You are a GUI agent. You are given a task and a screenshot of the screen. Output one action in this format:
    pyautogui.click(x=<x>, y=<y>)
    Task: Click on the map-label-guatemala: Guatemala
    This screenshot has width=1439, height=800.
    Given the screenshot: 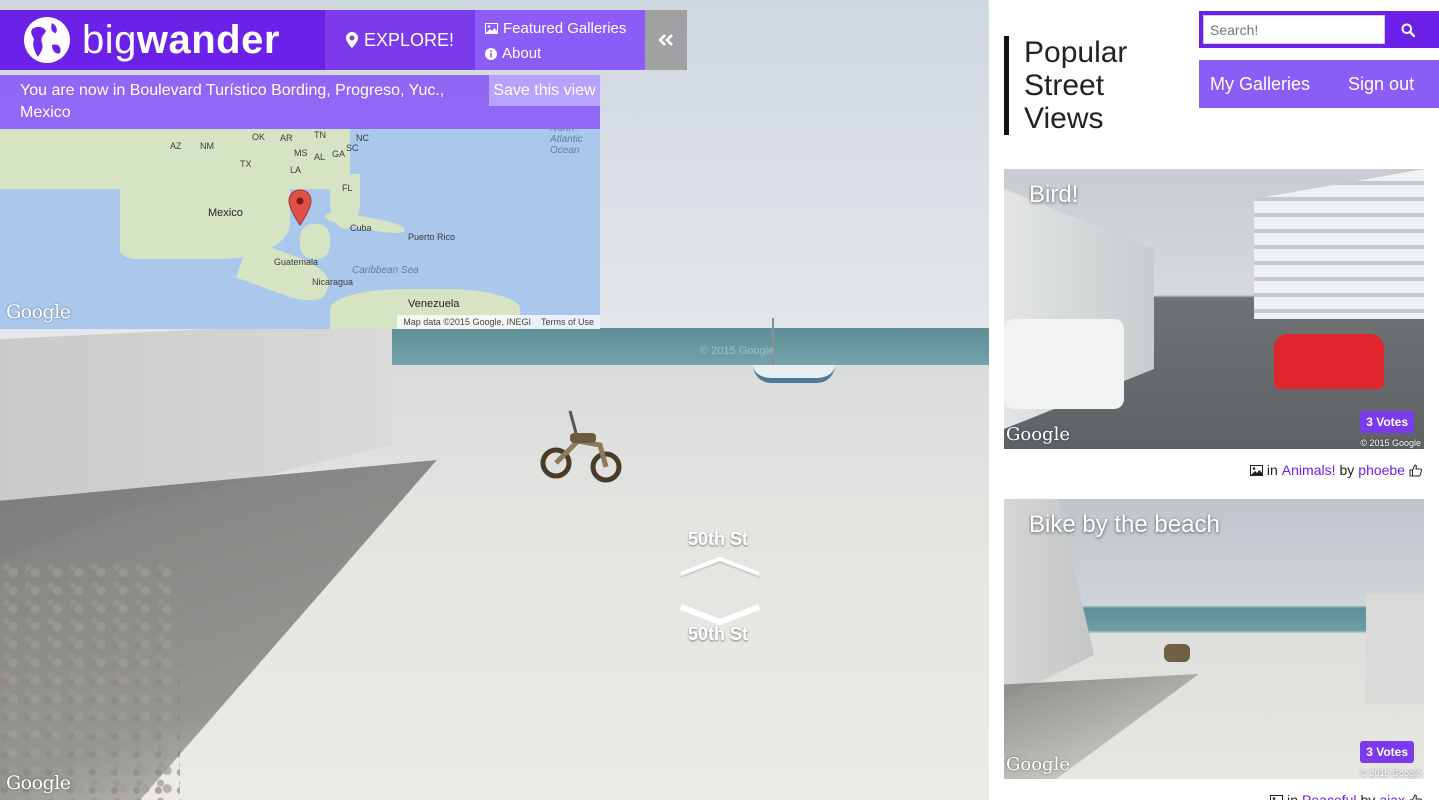 What is the action you would take?
    pyautogui.click(x=296, y=262)
    